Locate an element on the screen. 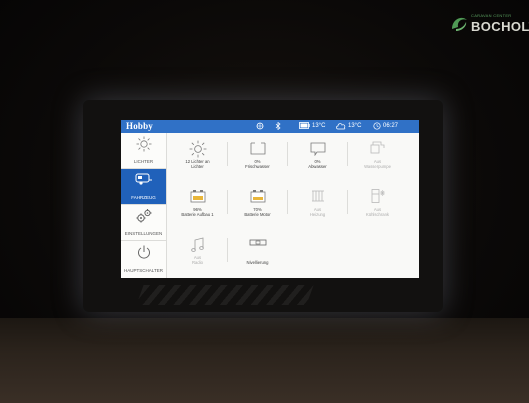 This screenshot has width=529, height=403. watermark-big-text: BOCHOLT is located at coordinates (500, 26).